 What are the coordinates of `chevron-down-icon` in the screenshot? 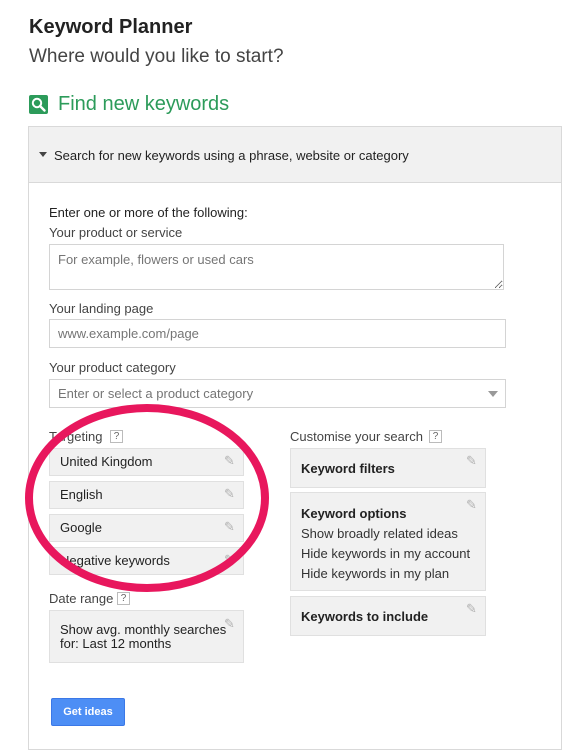 It's located at (493, 394).